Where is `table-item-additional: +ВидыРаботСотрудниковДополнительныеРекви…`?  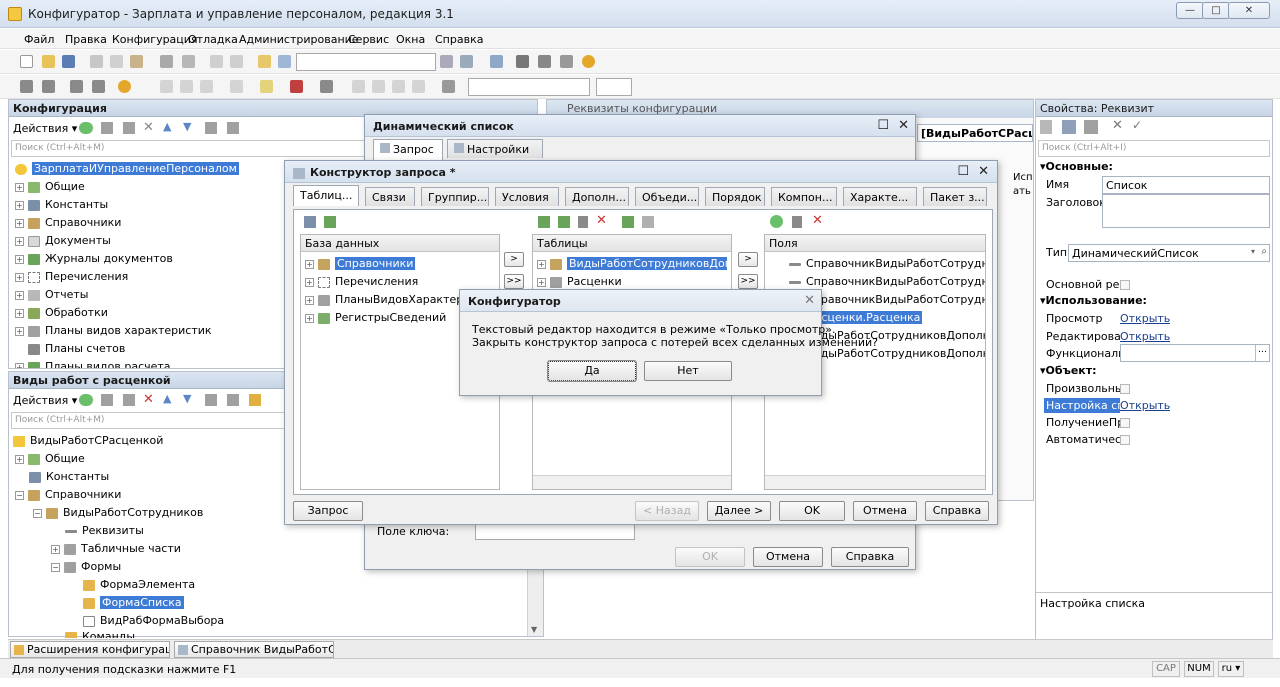 table-item-additional: +ВидыРаботСотрудниковДополнительныеРекви… is located at coordinates (632, 263).